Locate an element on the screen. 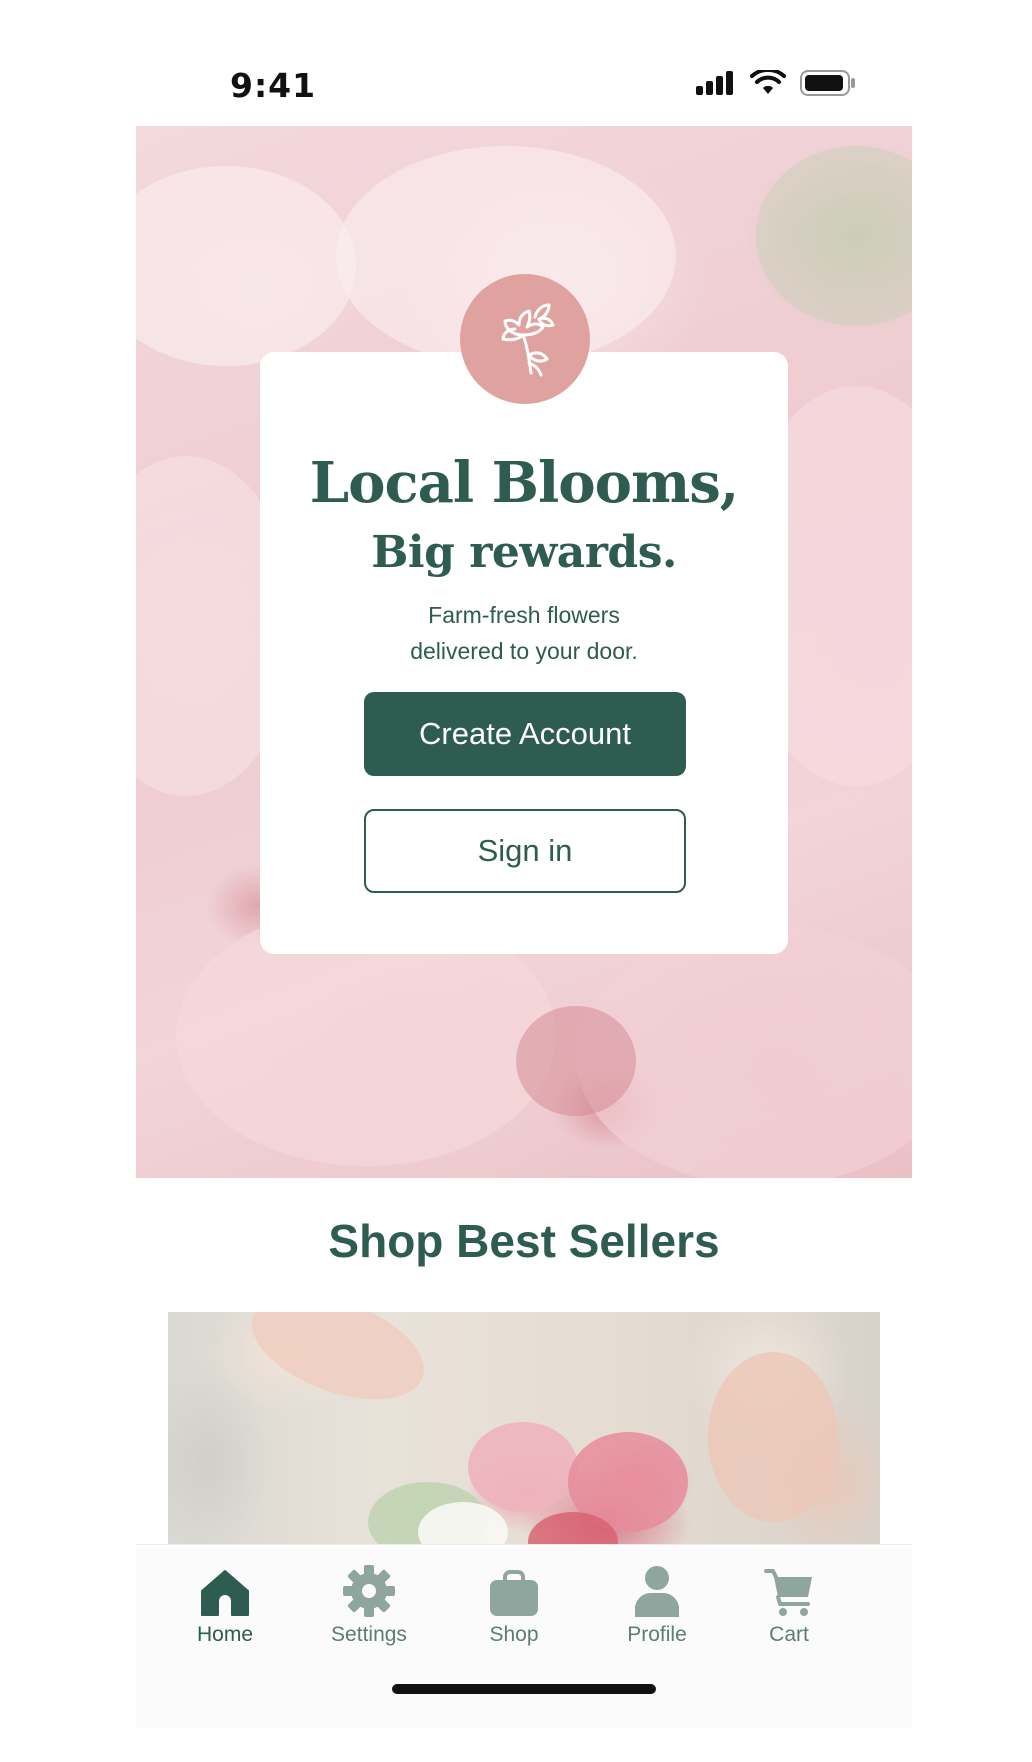 Image resolution: width=1032 pixels, height=1762 pixels. tagline-line2: delivered to your door. is located at coordinates (524, 651).